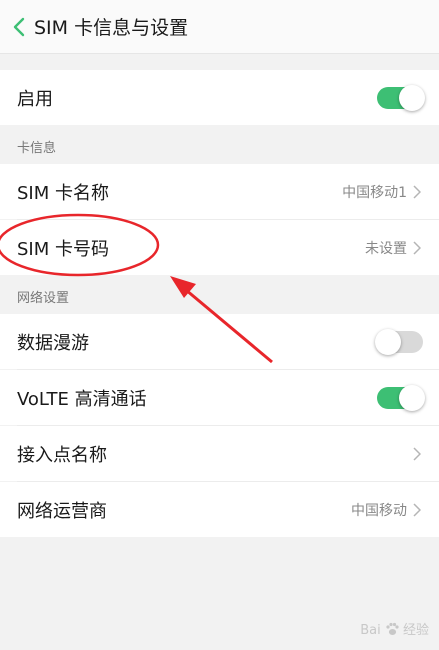  Describe the element at coordinates (219, 191) in the screenshot. I see `sim-name-row: SIM 卡名称 中国移动1` at that location.